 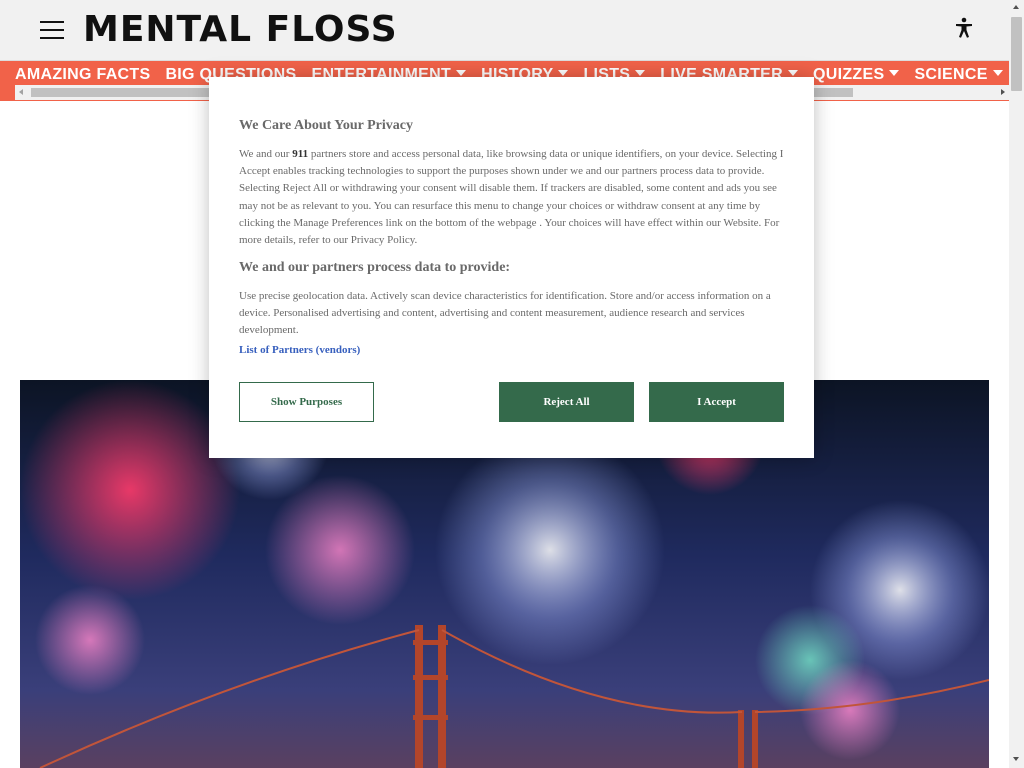 What do you see at coordinates (1003, 92) in the screenshot?
I see `scroll-right-icon` at bounding box center [1003, 92].